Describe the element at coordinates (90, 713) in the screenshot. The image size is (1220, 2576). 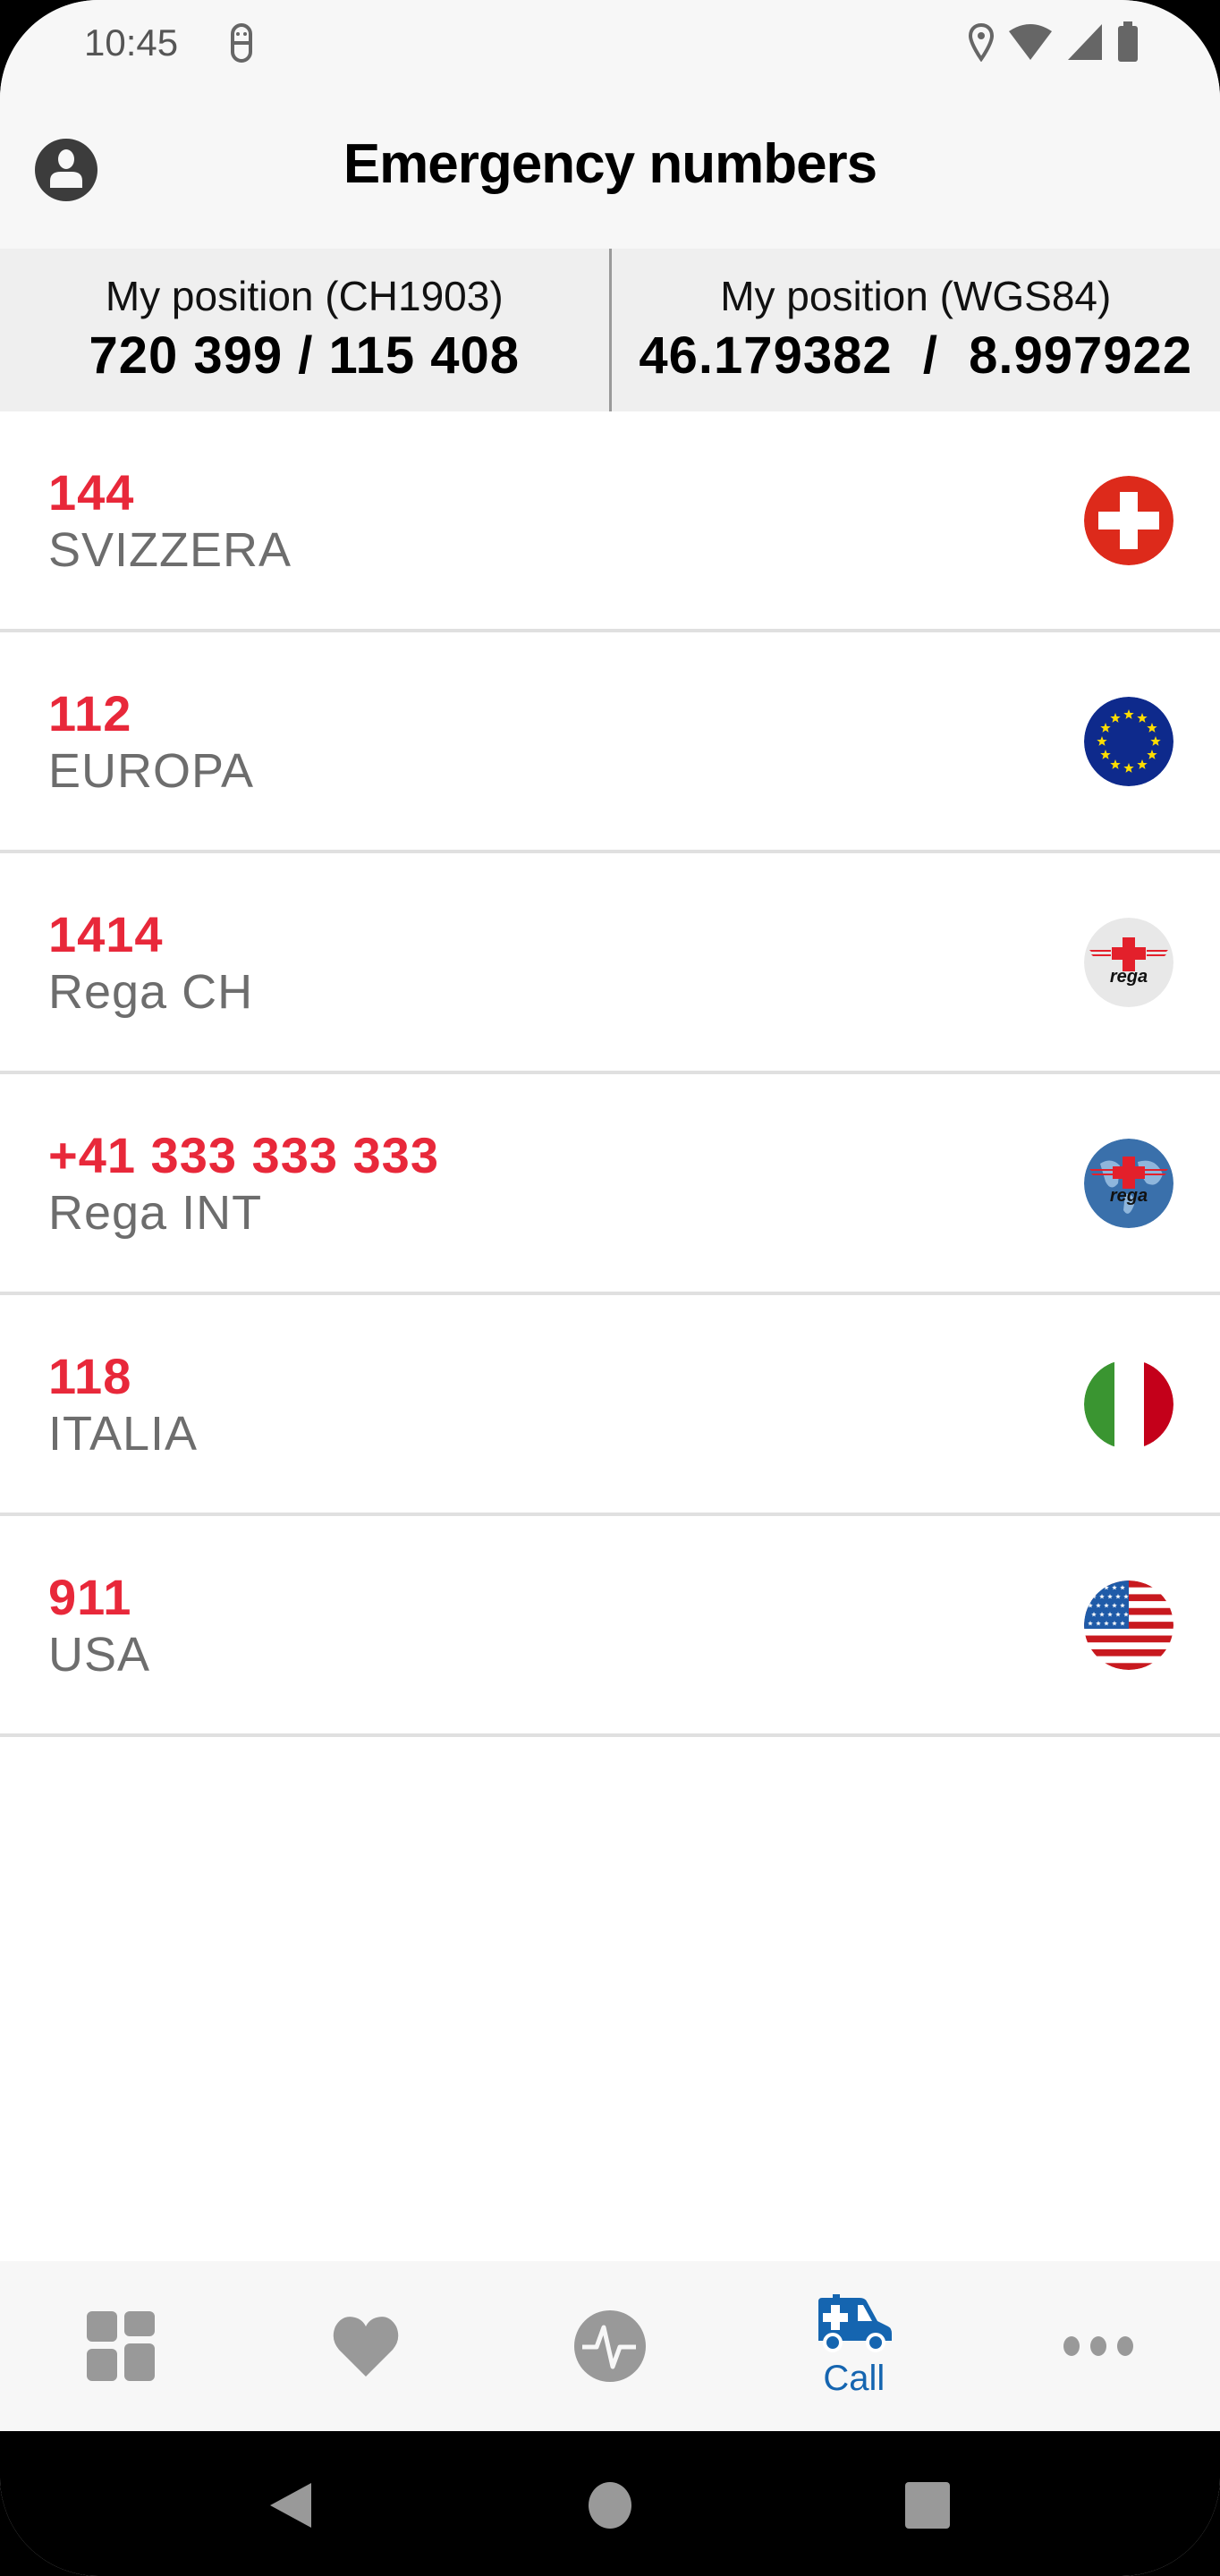
I see `emergency-number: 112` at that location.